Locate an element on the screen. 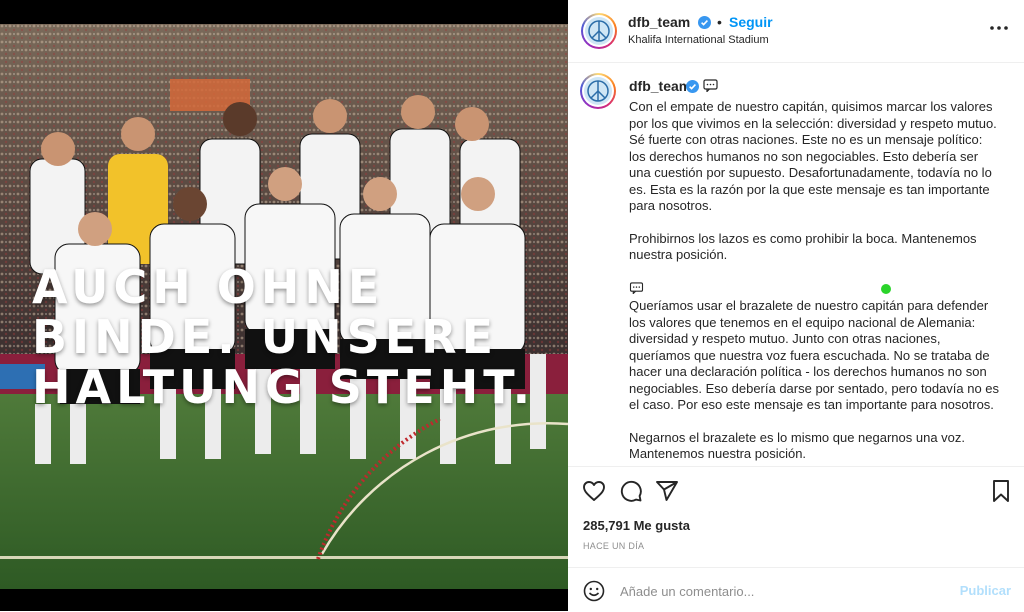 This screenshot has height=612, width=1024. emoji-icon is located at coordinates (594, 591).